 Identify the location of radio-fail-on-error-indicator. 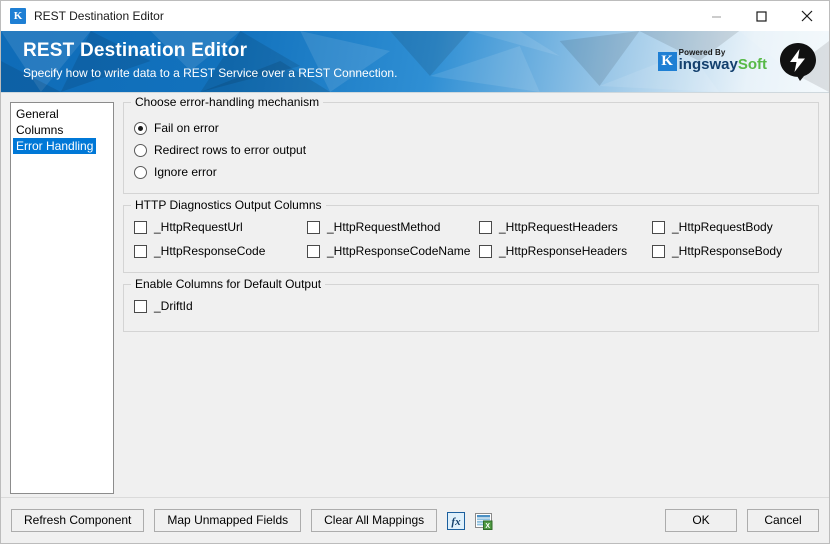
(140, 128).